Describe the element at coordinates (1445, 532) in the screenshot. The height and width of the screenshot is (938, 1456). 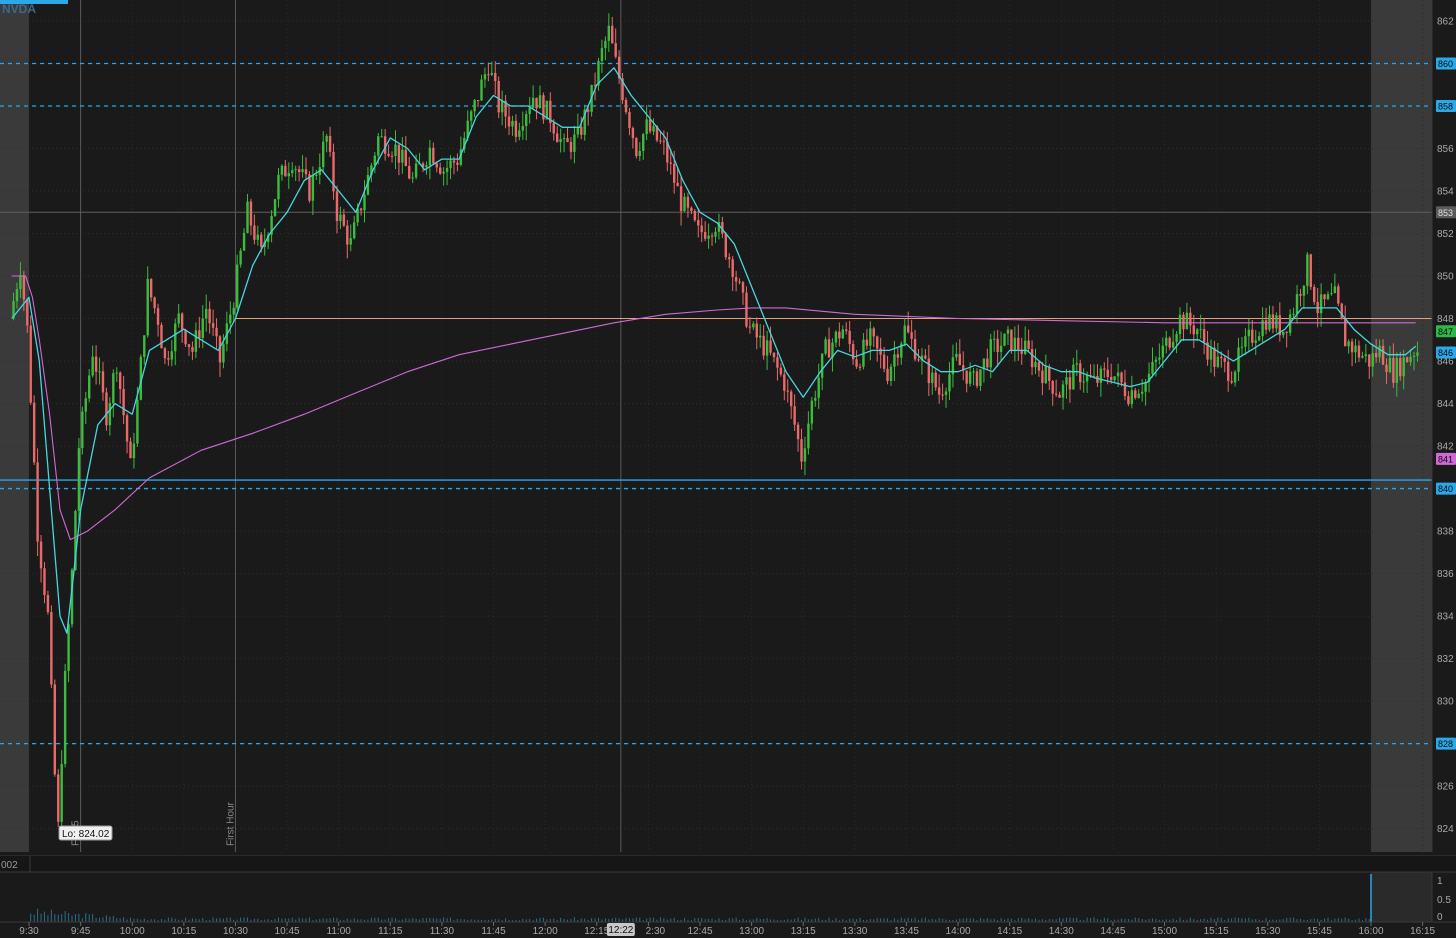
I see `price-tick-label: 838` at that location.